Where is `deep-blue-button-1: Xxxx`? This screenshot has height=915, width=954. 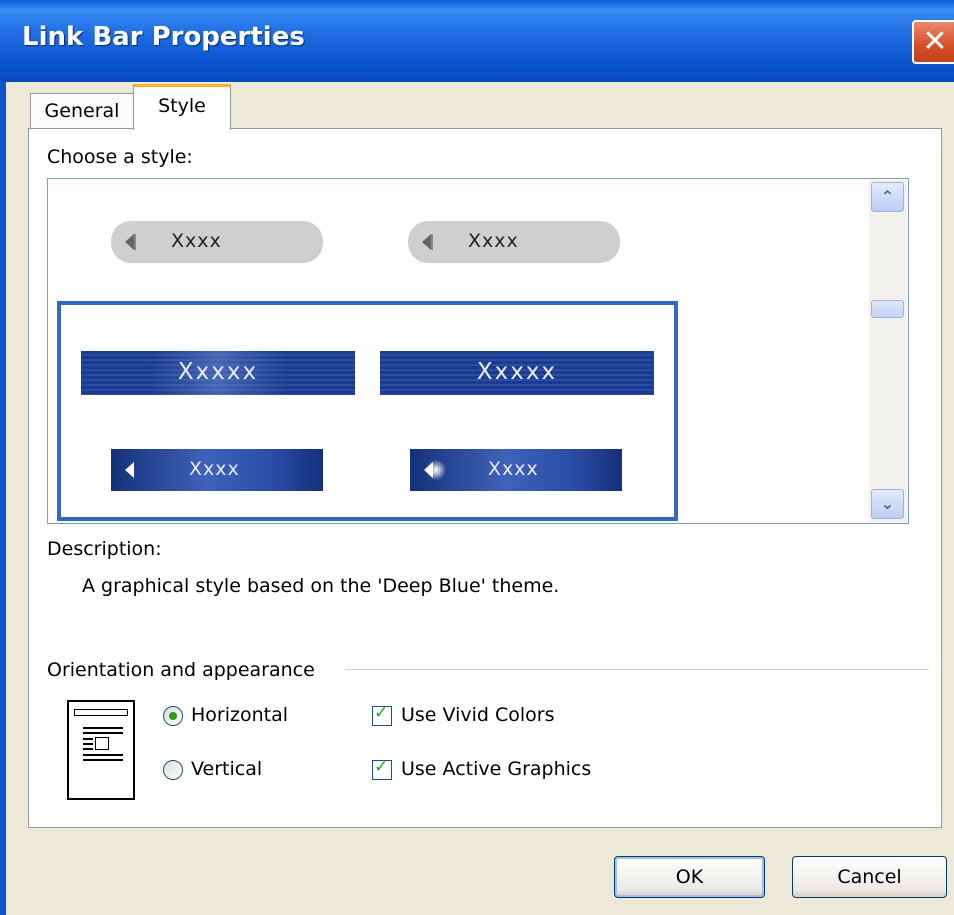
deep-blue-button-1: Xxxx is located at coordinates (217, 470).